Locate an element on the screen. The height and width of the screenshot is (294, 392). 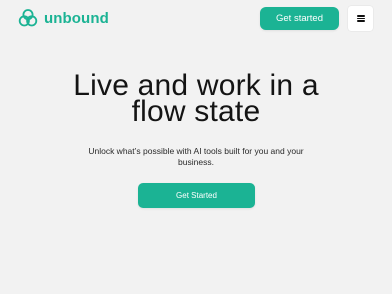
brand-name: unbound is located at coordinates (76, 18).